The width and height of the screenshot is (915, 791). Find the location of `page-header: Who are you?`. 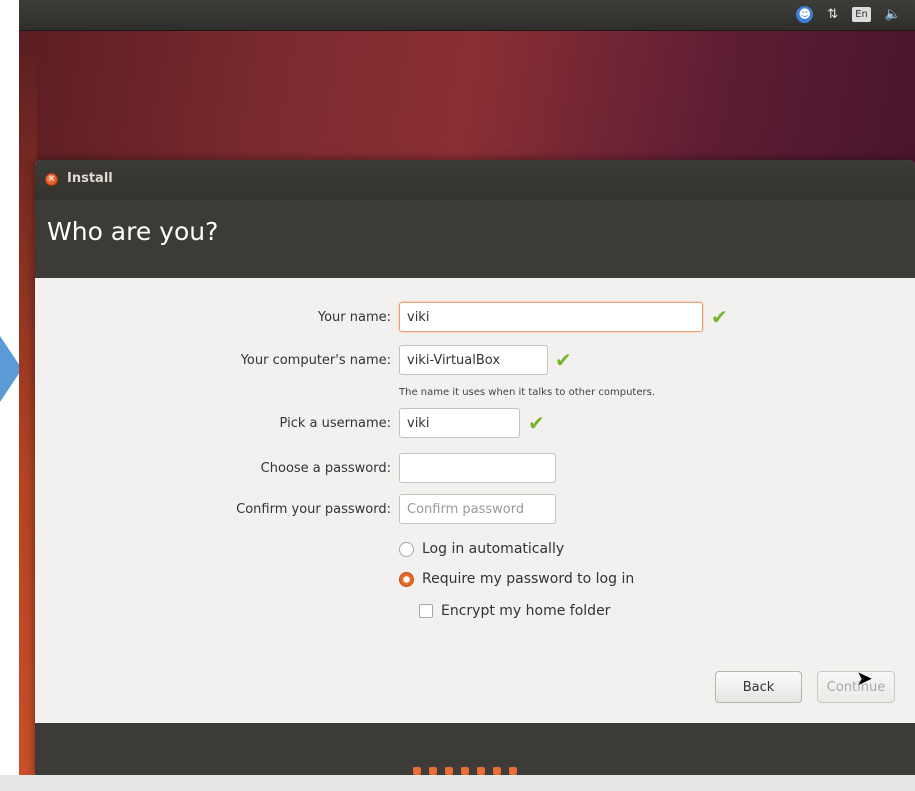

page-header: Who are you? is located at coordinates (475, 239).